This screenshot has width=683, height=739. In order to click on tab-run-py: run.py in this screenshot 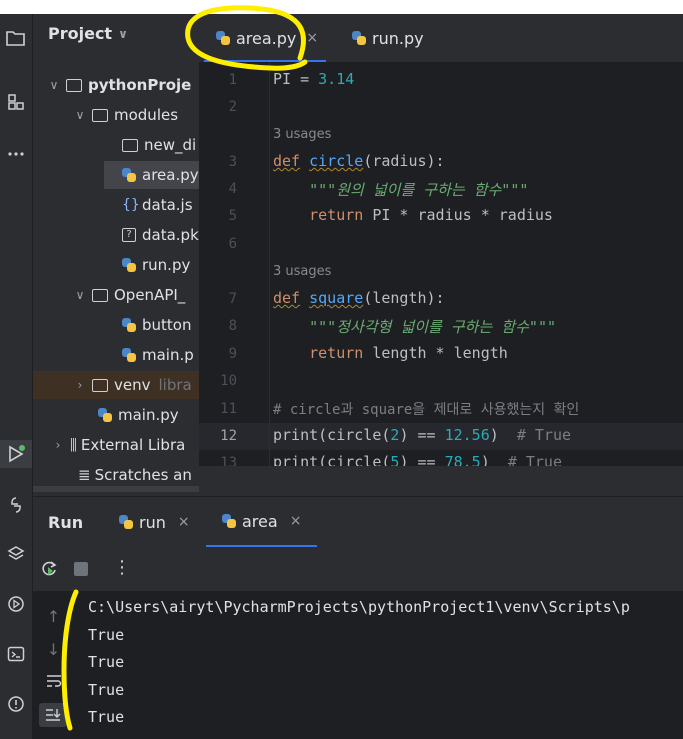, I will do `click(388, 38)`.